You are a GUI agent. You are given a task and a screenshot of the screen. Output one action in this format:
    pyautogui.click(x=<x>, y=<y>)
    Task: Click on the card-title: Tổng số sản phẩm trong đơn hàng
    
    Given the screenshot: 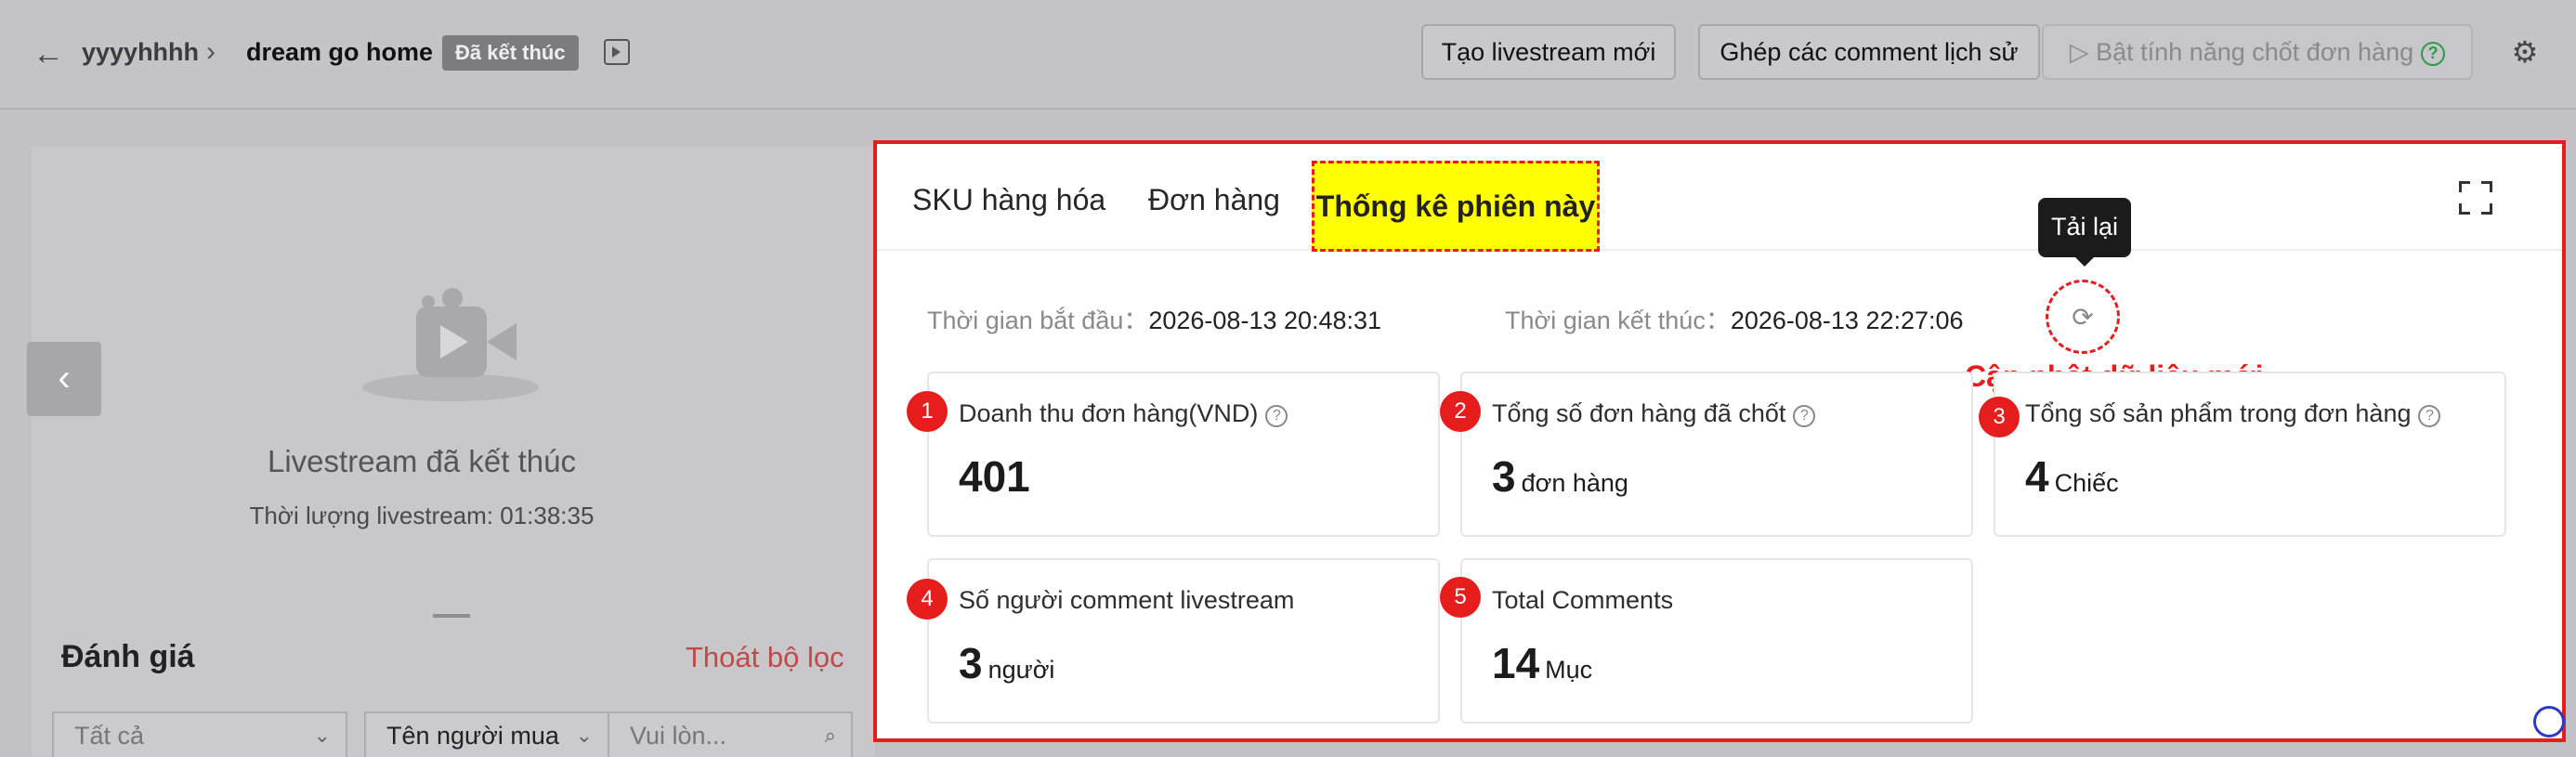 What is the action you would take?
    pyautogui.click(x=2218, y=413)
    